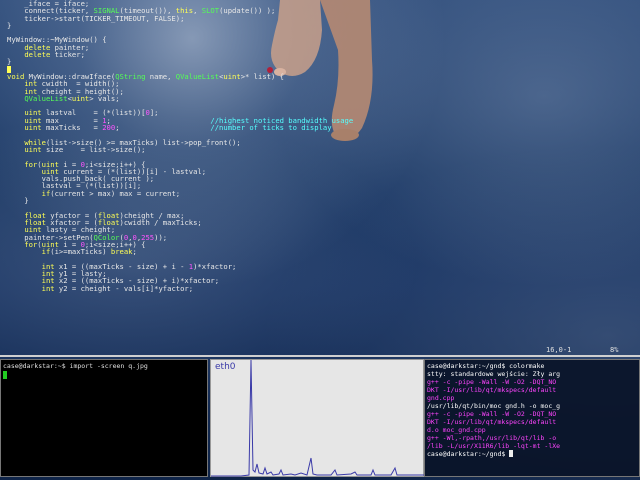  Describe the element at coordinates (441, 398) in the screenshot. I see `terminal-line: gnd.cpp` at that location.